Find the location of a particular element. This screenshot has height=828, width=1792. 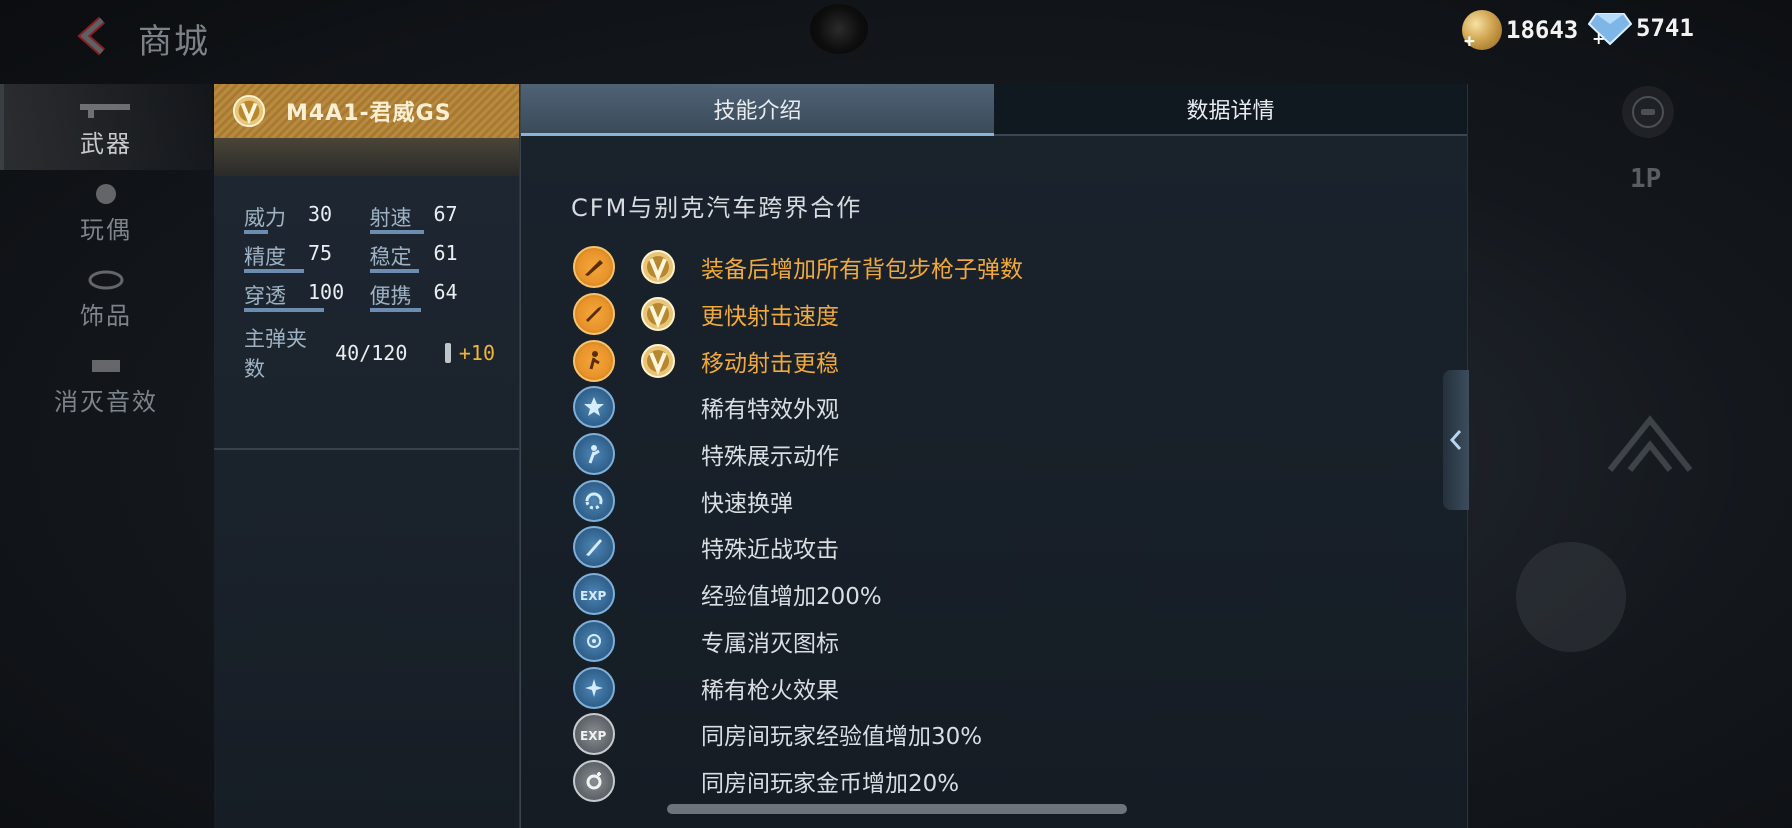

feature-text: 快速换弹 is located at coordinates (747, 503).